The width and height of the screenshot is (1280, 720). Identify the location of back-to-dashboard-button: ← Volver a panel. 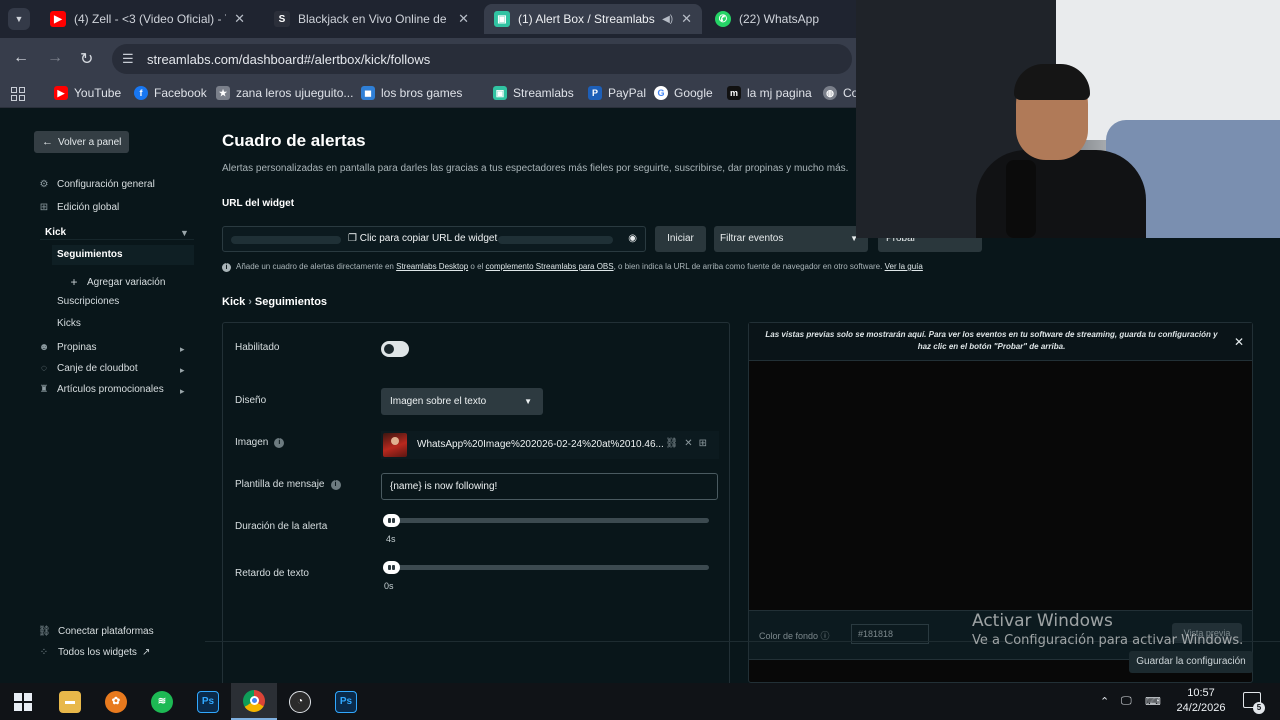
(82, 142).